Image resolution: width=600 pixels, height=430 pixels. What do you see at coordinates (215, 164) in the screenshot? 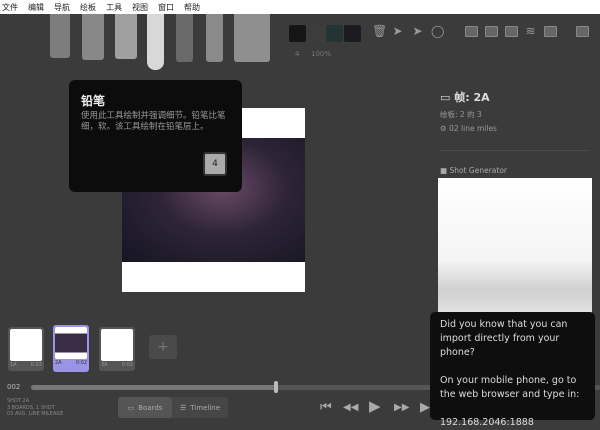
I see `shortcut-key: 4` at bounding box center [215, 164].